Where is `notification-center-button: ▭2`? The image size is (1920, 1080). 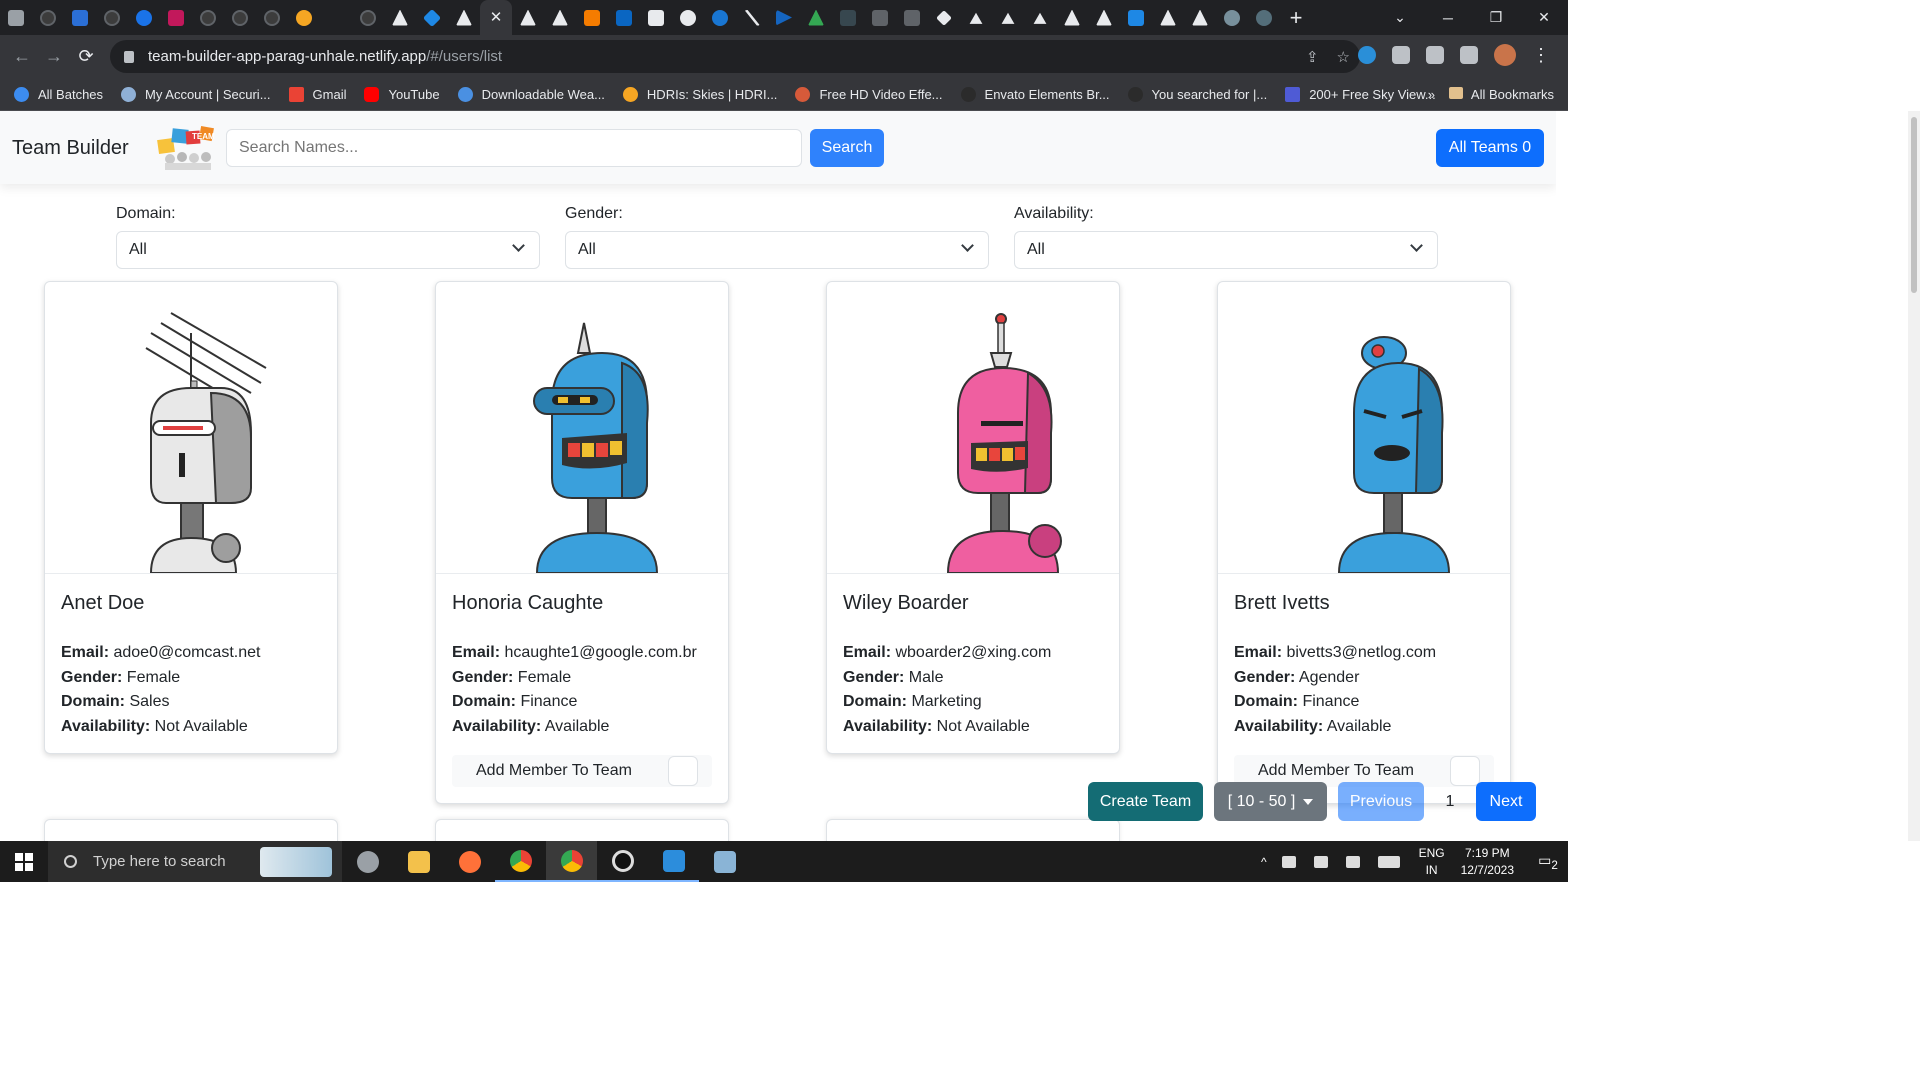 notification-center-button: ▭2 is located at coordinates (1548, 862).